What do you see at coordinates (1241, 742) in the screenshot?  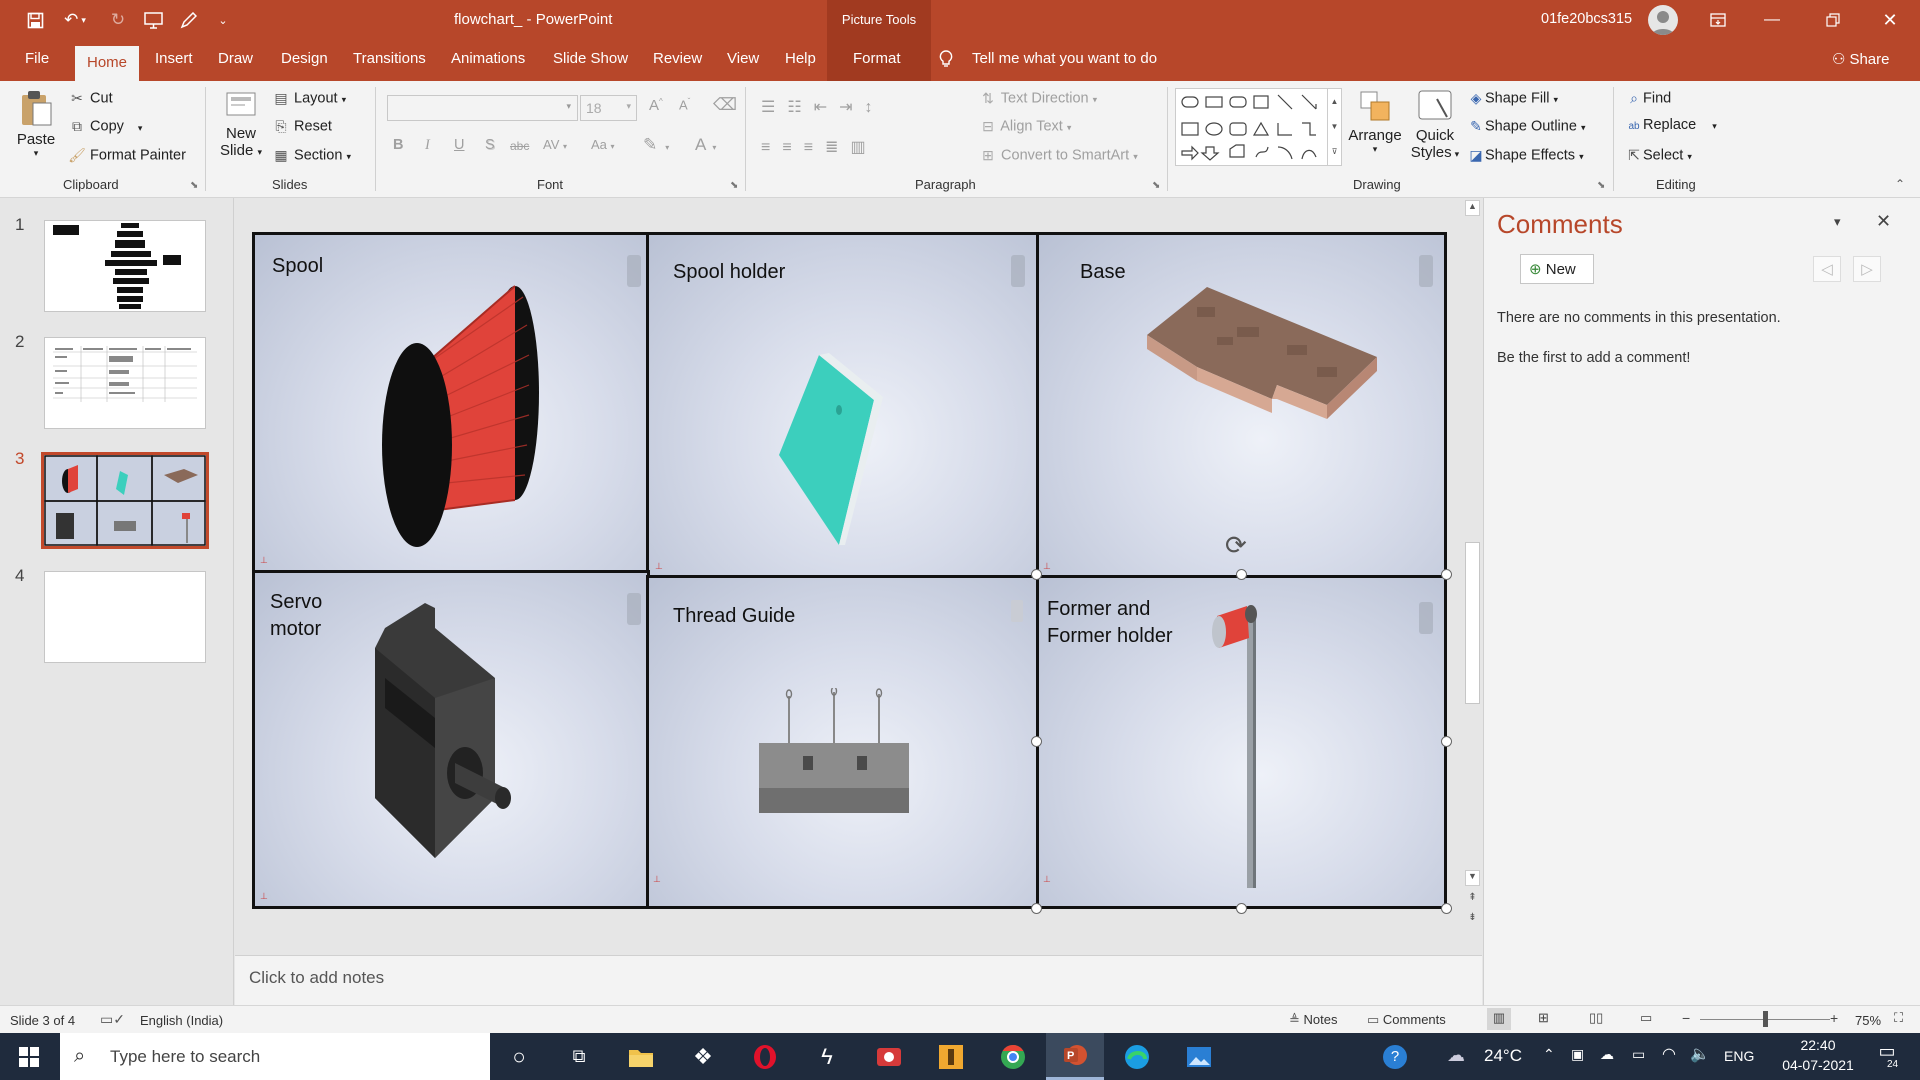 I see `image-former-holder: Former and Former holder ⊥` at bounding box center [1241, 742].